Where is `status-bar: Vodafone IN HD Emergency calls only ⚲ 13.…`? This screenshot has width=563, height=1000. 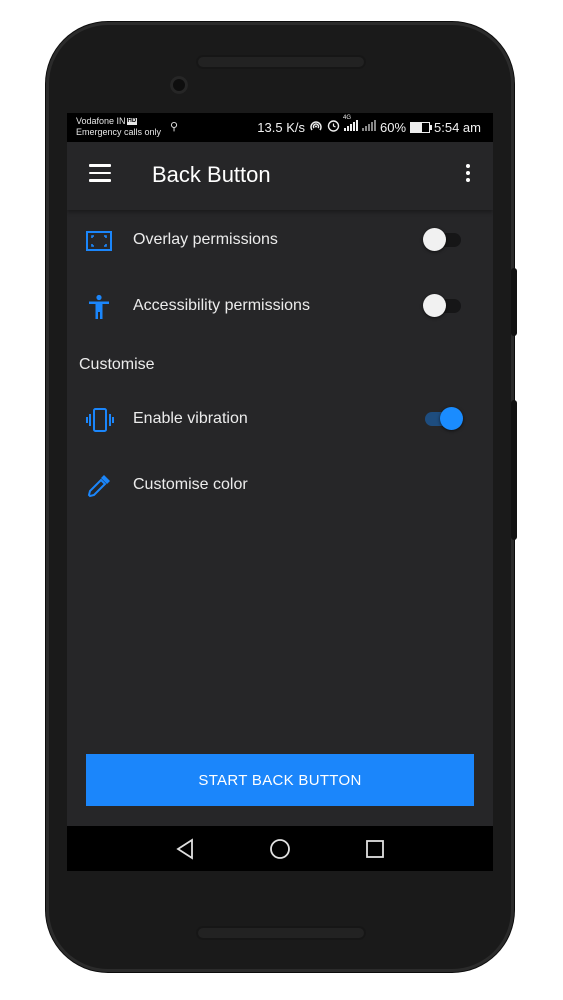
status-bar: Vodafone IN HD Emergency calls only ⚲ 13.… is located at coordinates (280, 127).